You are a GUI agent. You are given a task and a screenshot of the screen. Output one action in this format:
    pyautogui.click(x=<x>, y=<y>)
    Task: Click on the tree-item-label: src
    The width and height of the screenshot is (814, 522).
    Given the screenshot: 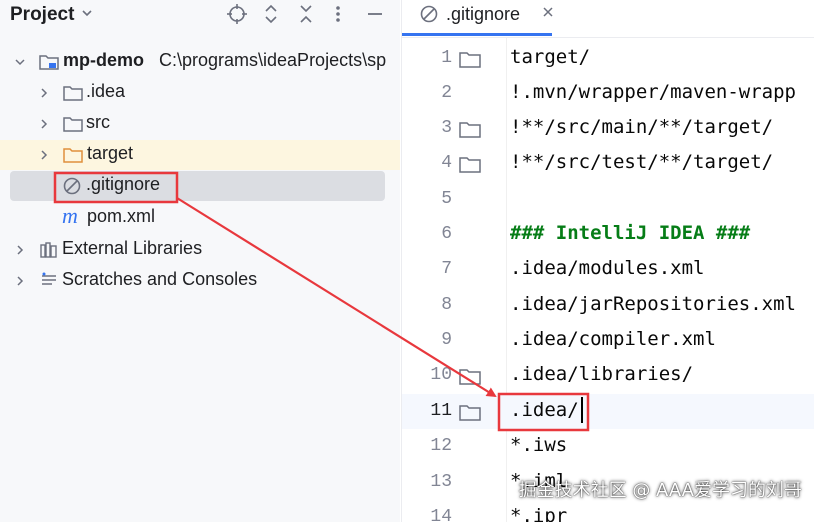 What is the action you would take?
    pyautogui.click(x=98, y=122)
    